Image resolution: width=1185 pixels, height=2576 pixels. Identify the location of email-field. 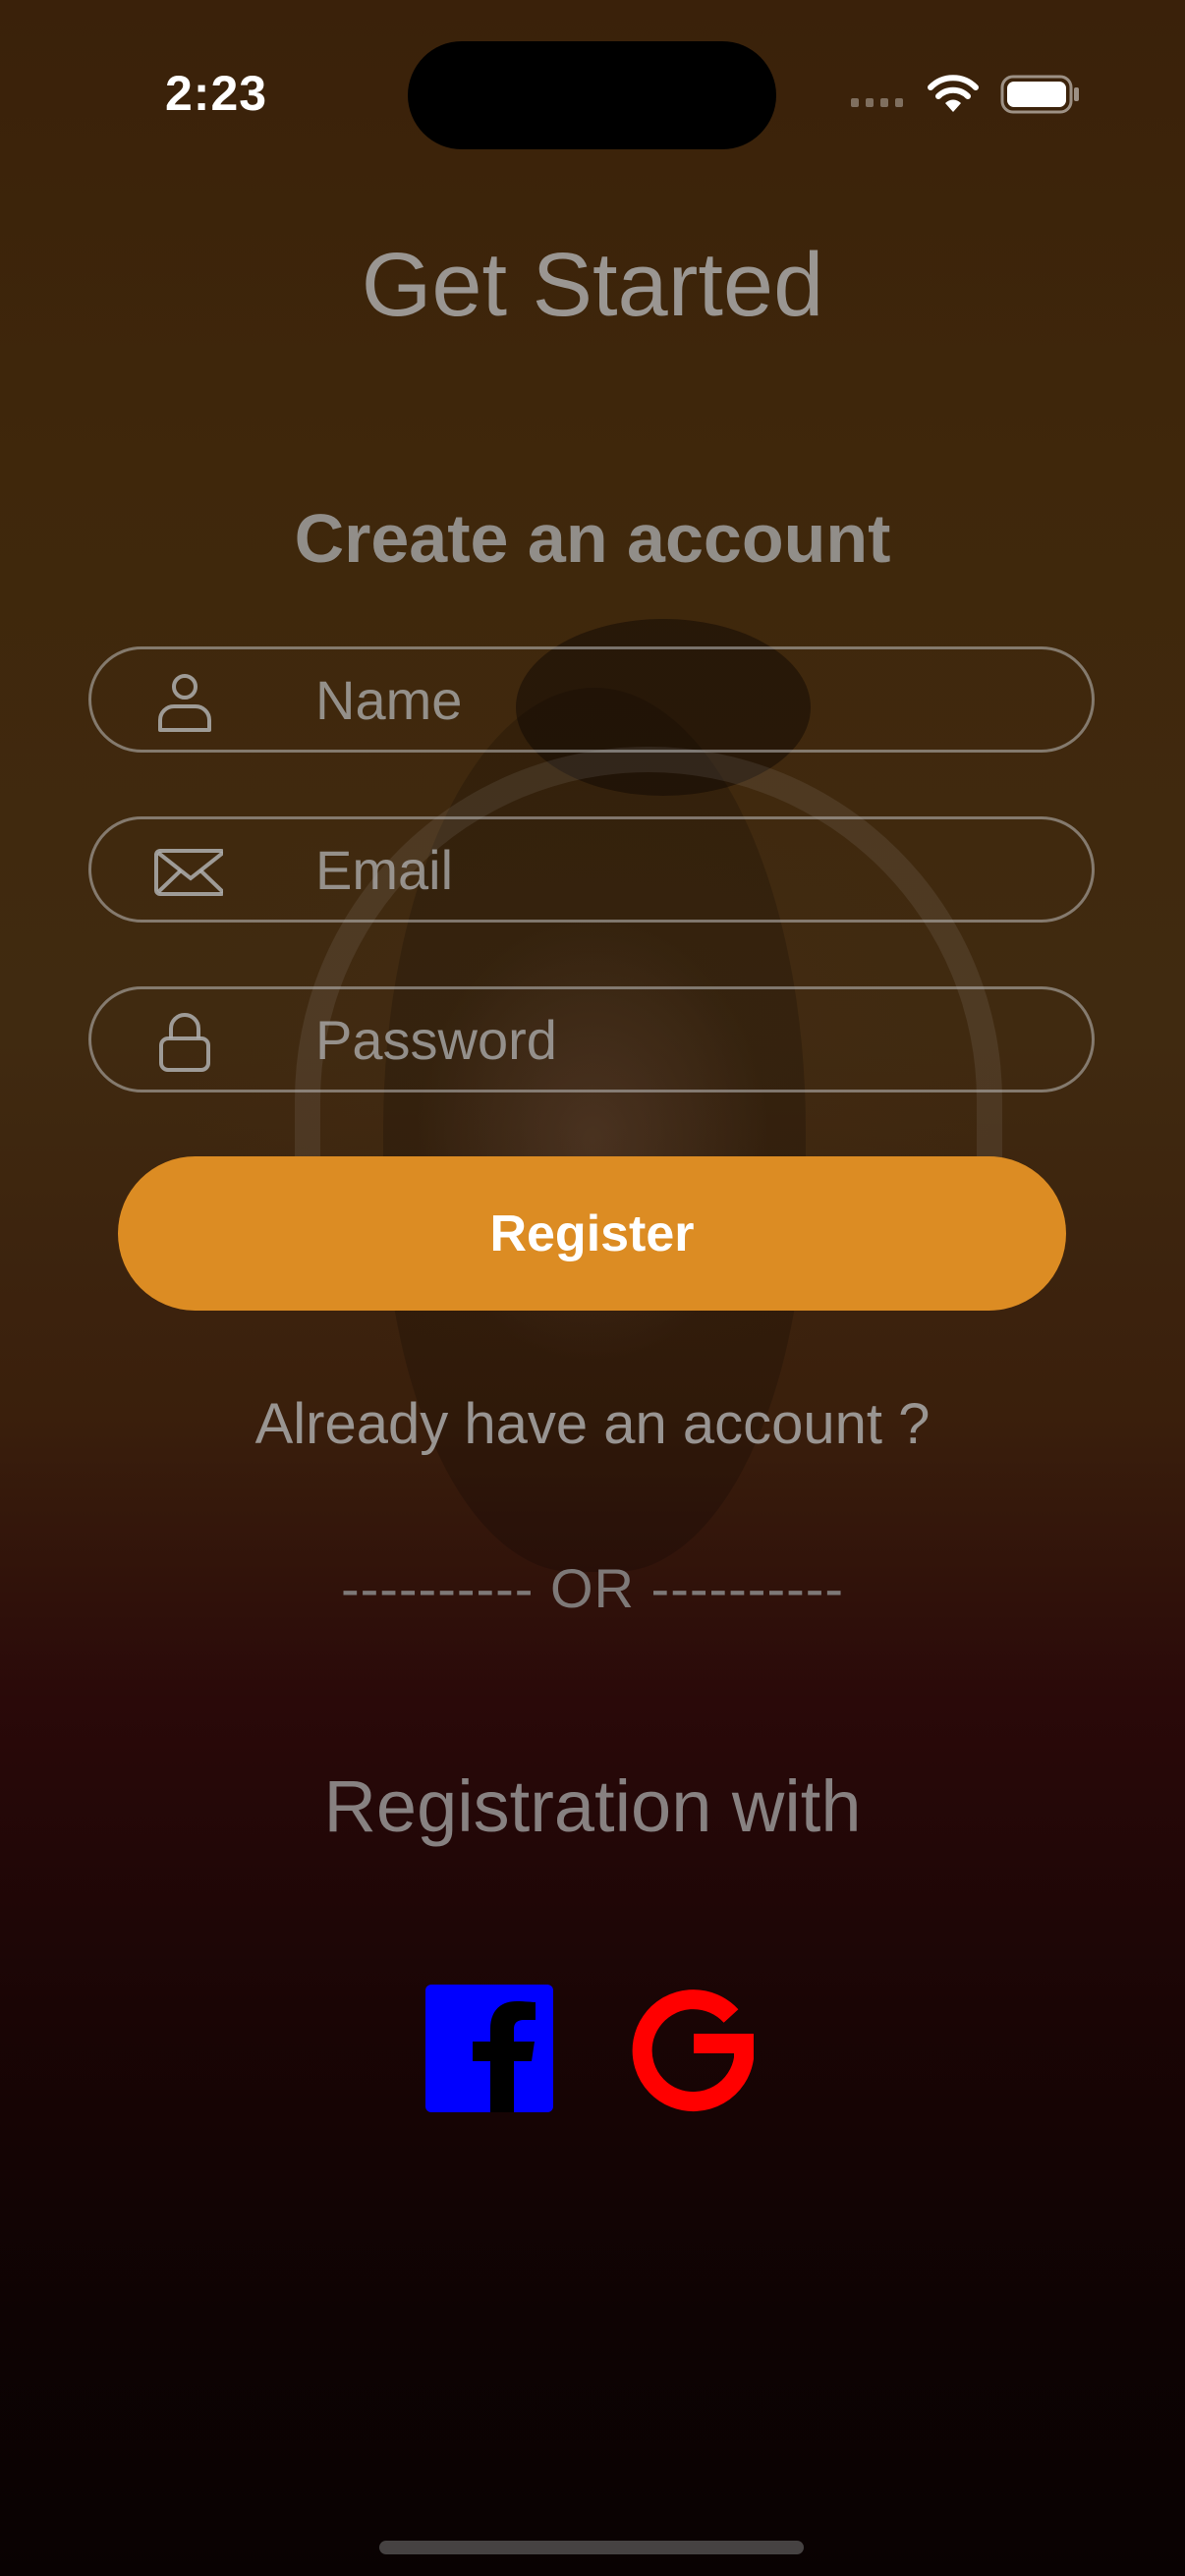
(592, 869).